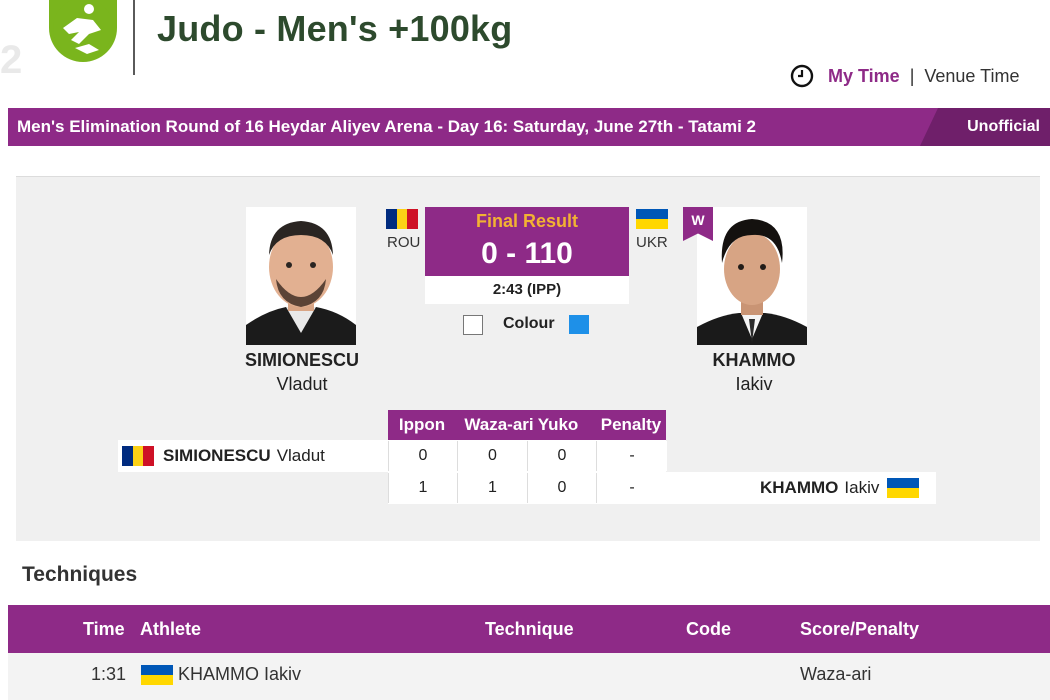  I want to click on technique-athlete: KHAMMO Iakiv, so click(221, 674).